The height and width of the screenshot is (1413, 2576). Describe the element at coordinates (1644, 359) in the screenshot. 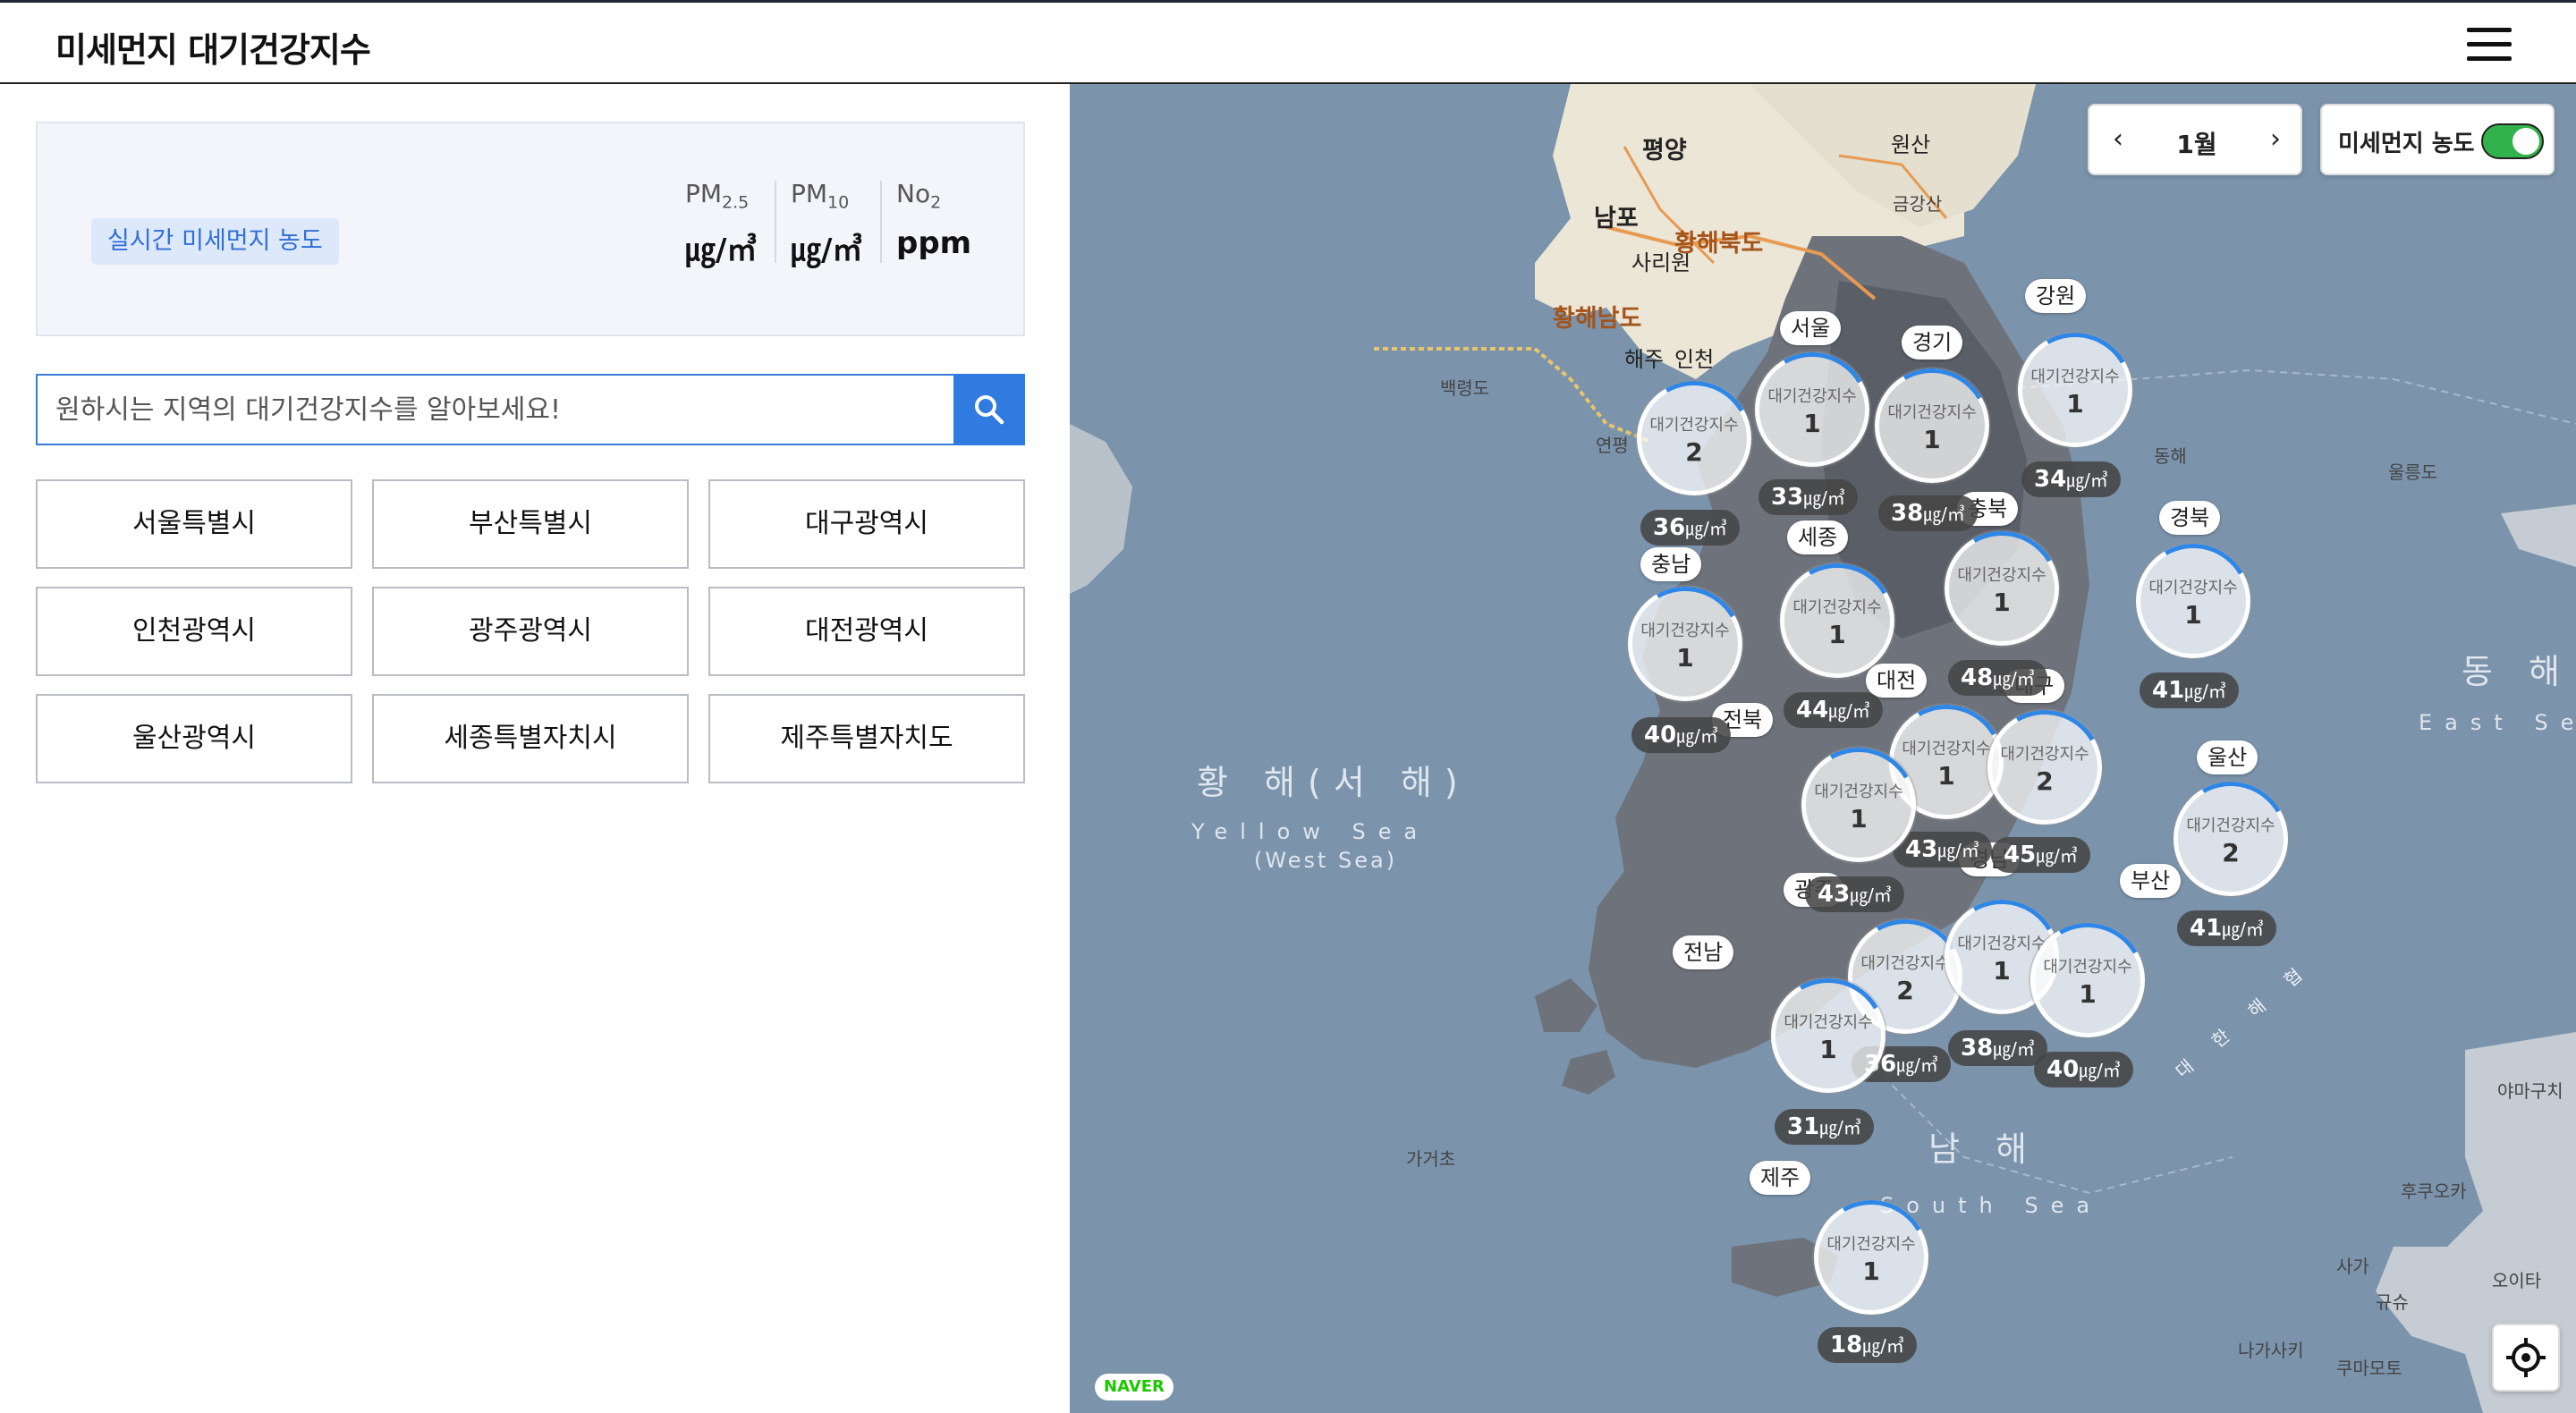

I see `place-haeju: 해주` at that location.